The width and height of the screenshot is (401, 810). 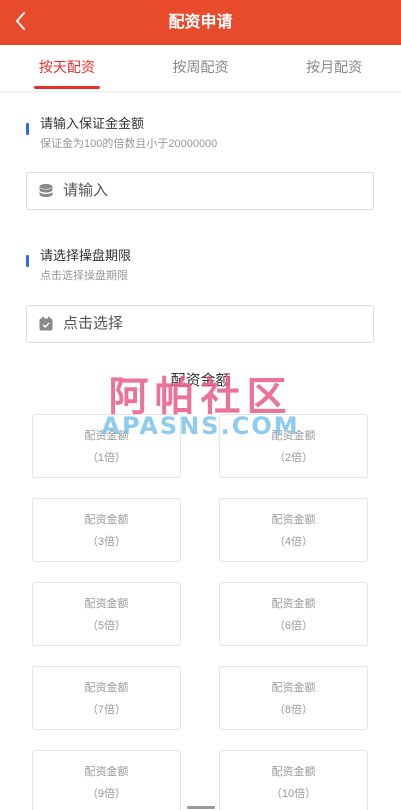 What do you see at coordinates (129, 144) in the screenshot?
I see `deposit-hint: 保证金为100的倍数且小于20000000` at bounding box center [129, 144].